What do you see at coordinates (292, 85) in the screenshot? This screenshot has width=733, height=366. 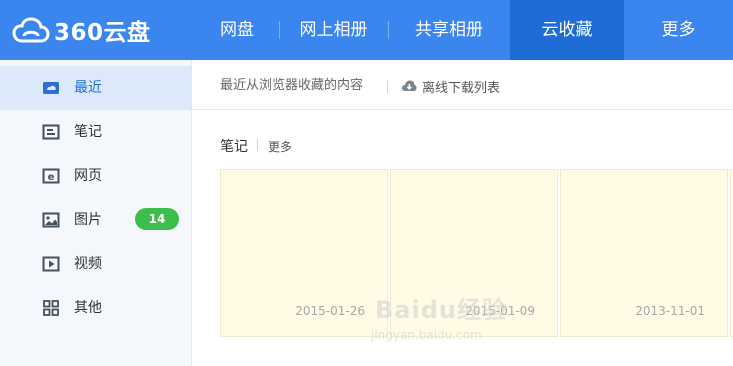 I see `recent-hint-text: 最近从浏览器收藏的内容` at bounding box center [292, 85].